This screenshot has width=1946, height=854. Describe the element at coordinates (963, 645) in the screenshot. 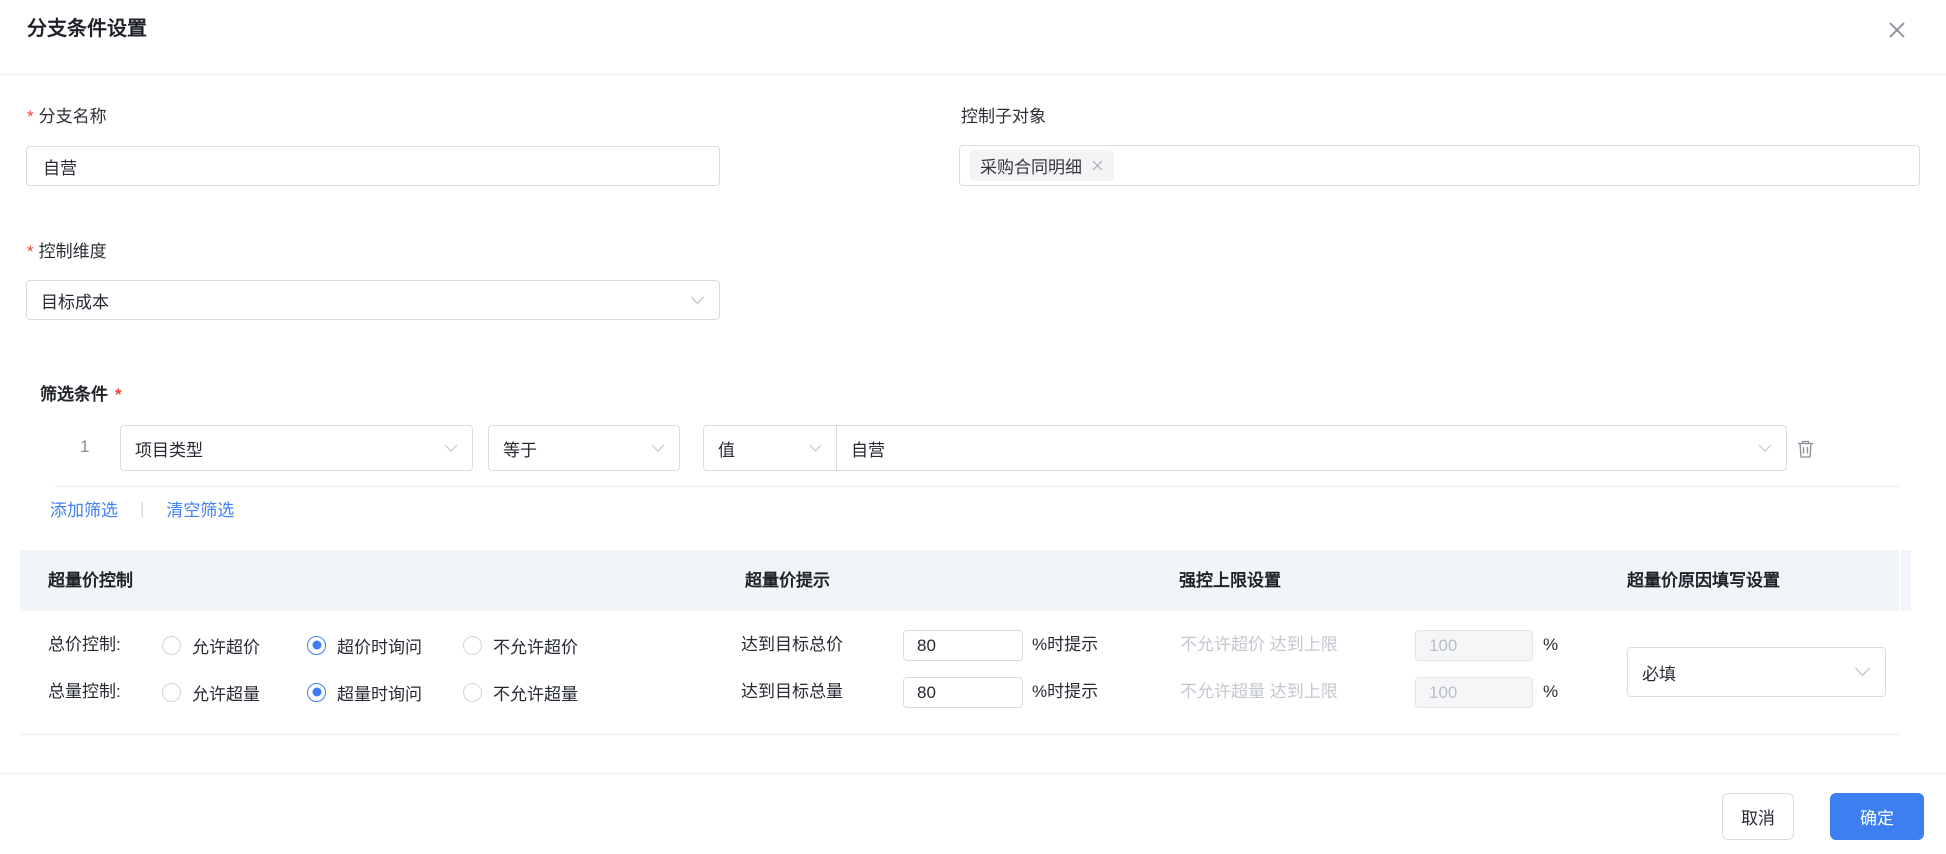

I see `price-hint-percent-input` at that location.